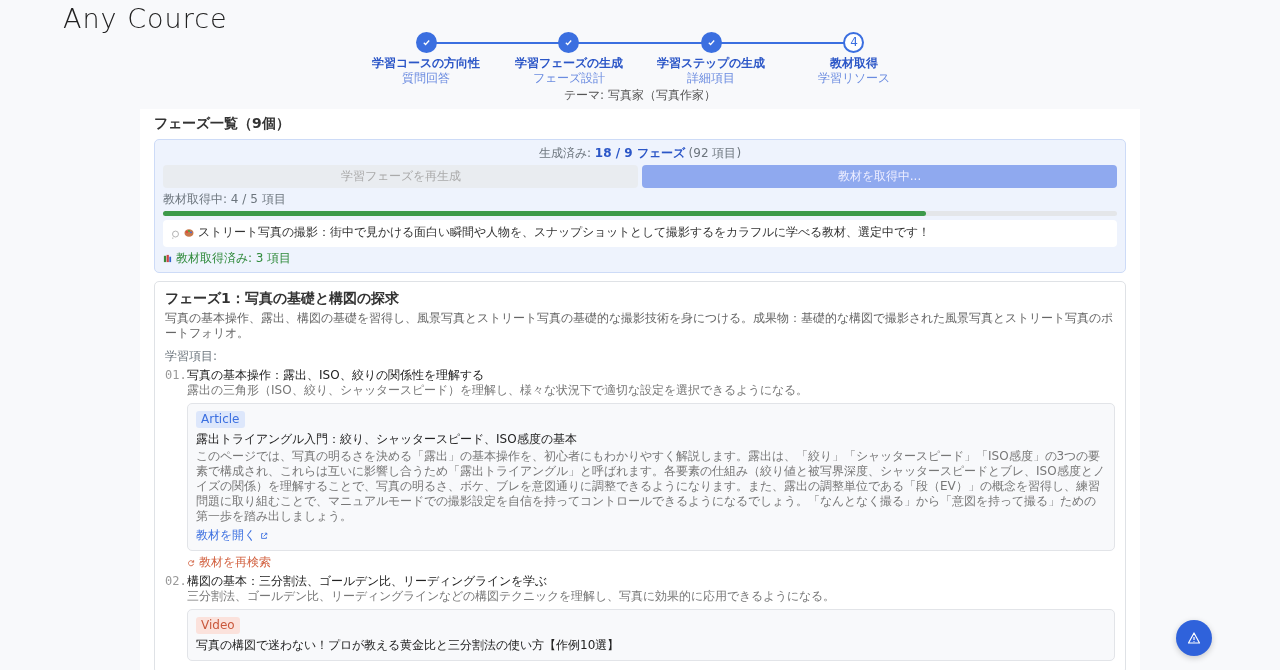 The height and width of the screenshot is (670, 1280). I want to click on warning-icon, so click(1194, 638).